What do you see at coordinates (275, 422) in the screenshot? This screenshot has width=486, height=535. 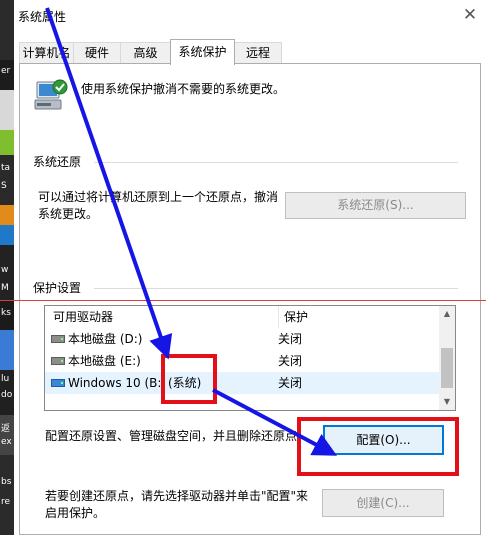 I see `annotation-arrow-configure` at bounding box center [275, 422].